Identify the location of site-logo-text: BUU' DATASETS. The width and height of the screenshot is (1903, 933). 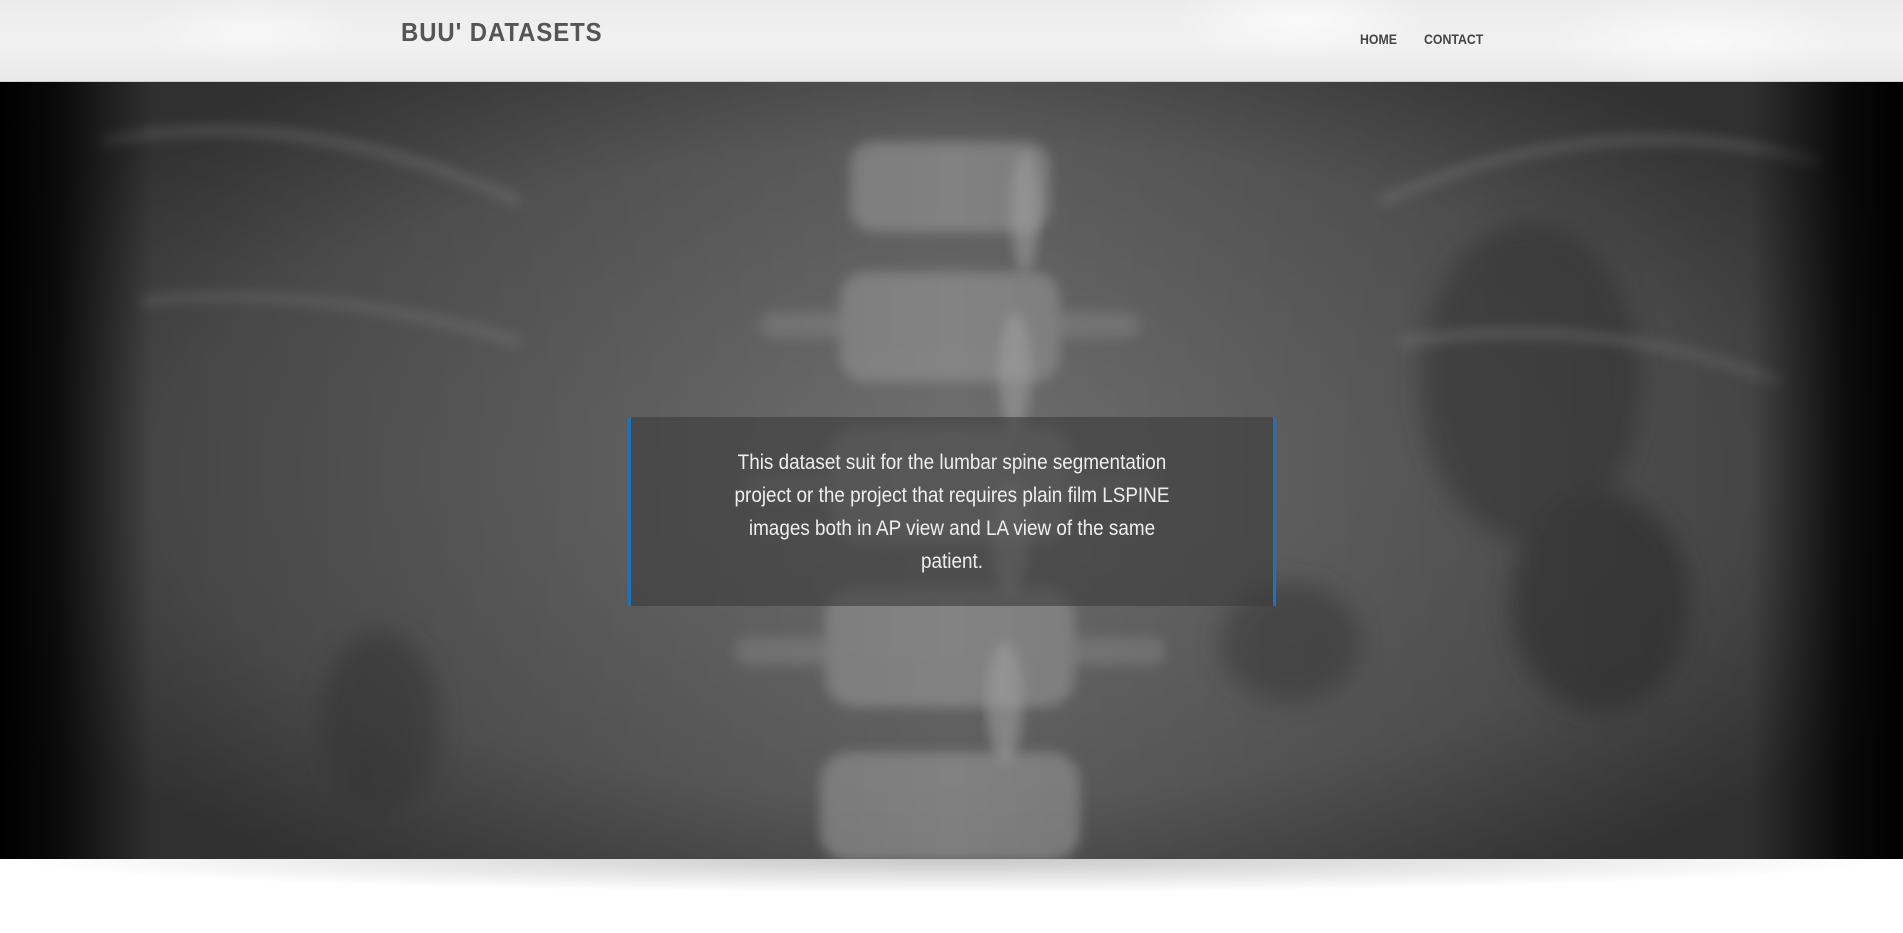
(501, 32).